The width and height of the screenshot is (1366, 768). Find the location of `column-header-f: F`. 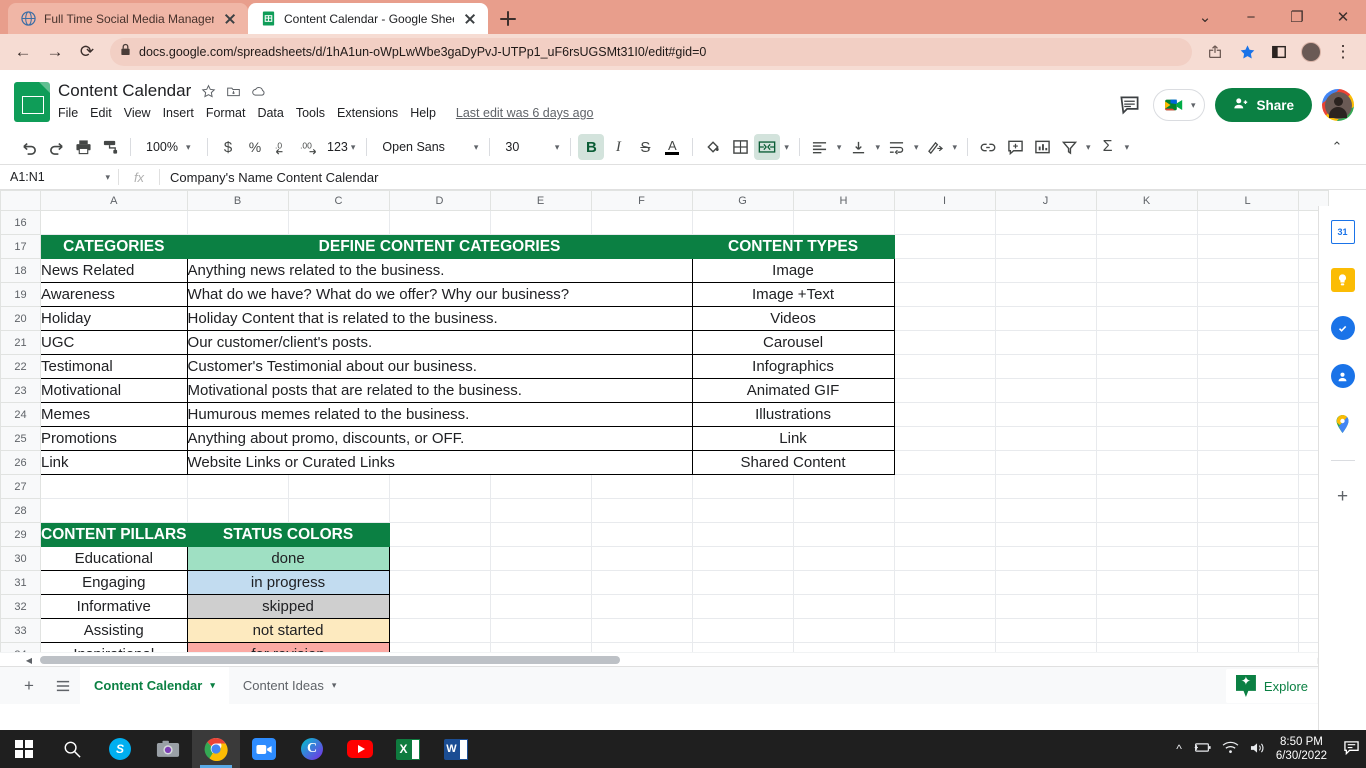

column-header-f: F is located at coordinates (641, 200).